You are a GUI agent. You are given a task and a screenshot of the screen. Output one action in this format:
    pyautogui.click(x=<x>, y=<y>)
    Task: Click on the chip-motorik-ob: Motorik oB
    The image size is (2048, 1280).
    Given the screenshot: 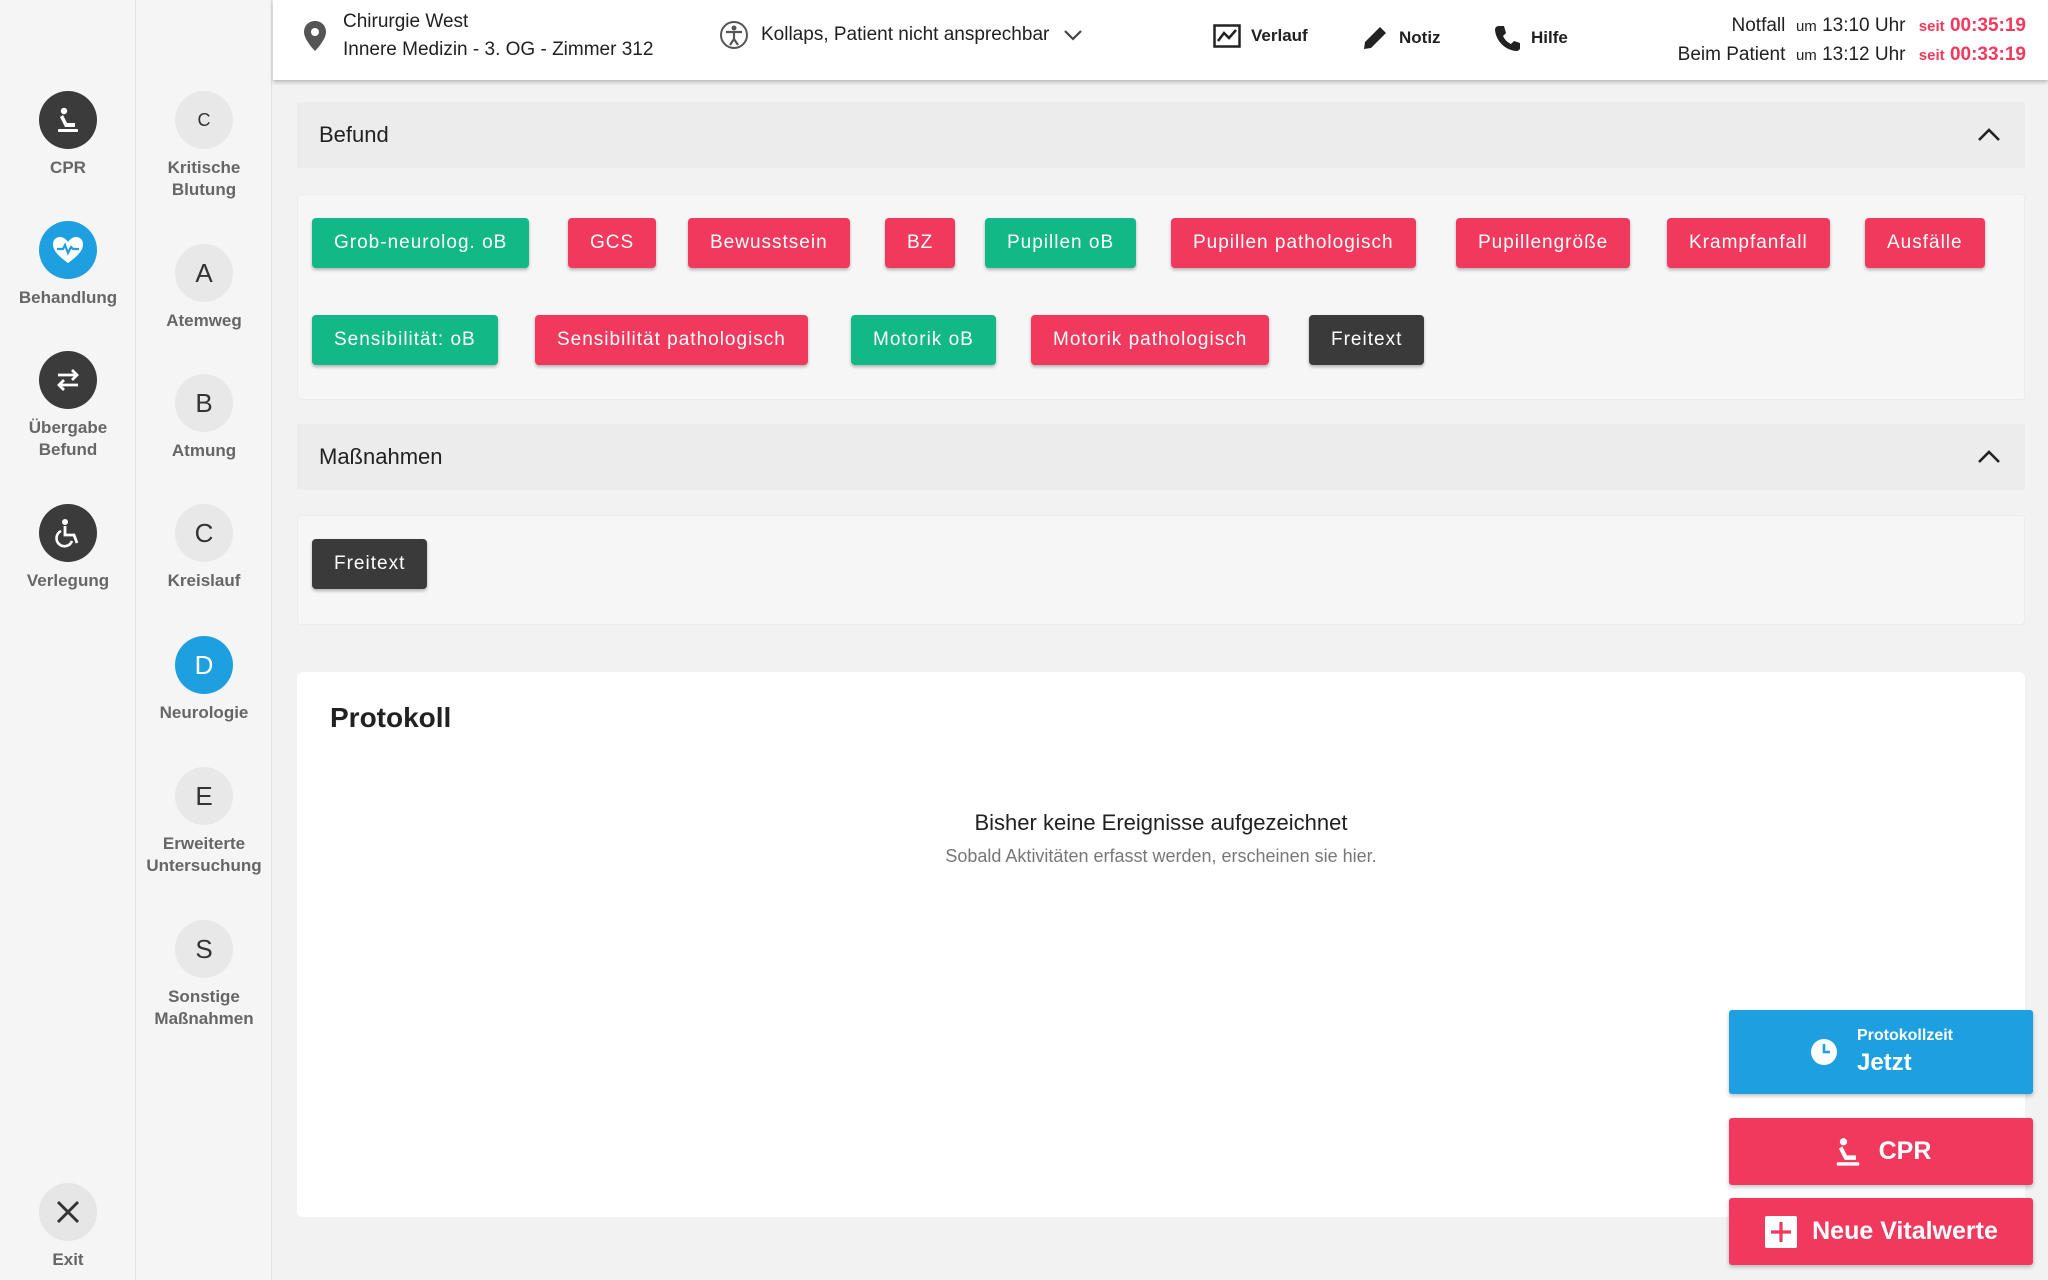 What is the action you would take?
    pyautogui.click(x=923, y=340)
    